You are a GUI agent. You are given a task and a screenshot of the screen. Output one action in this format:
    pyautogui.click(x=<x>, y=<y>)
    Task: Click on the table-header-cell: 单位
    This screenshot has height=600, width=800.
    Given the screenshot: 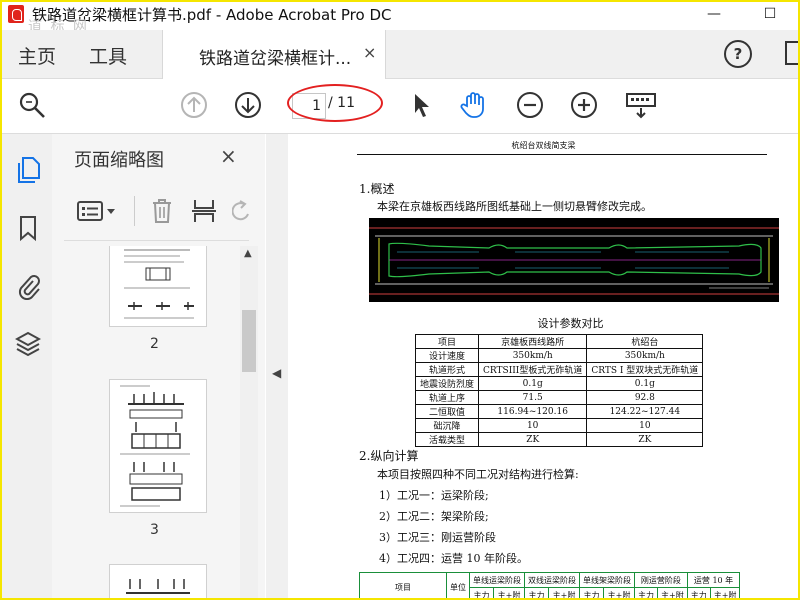 What is the action you would take?
    pyautogui.click(x=458, y=585)
    